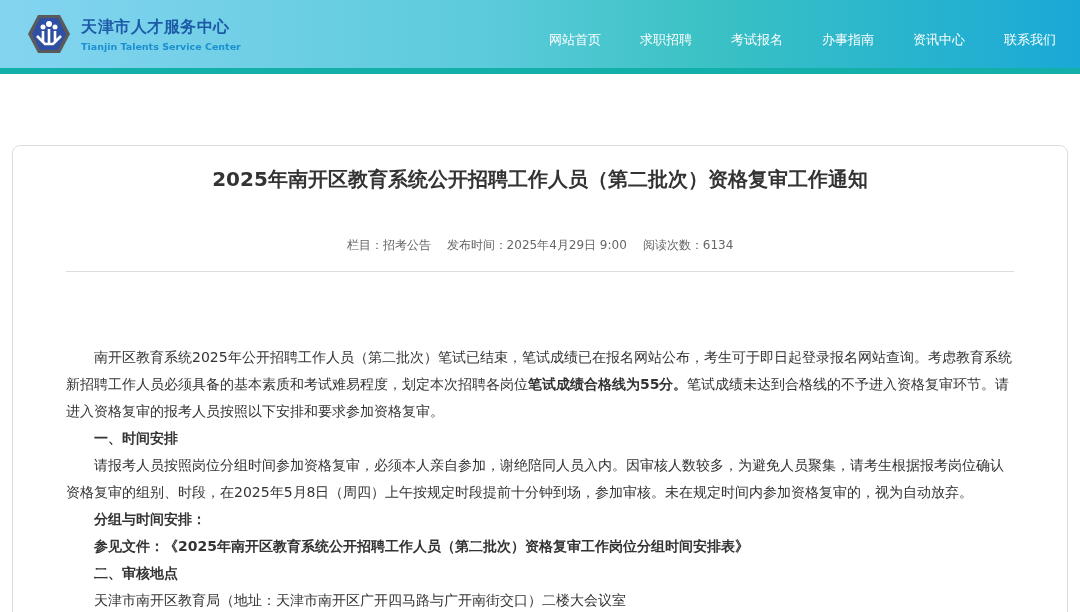 This screenshot has height=612, width=1080. I want to click on body-paragraph: 请报考人员按照岗位分组时间参加资格复审，必须本人亲自参加，谢绝陪同人员入内。因审核人数较多，为避免人员聚集，请考生根据报考岗位确认资格复审的组别、时段，在2025年5月8日（周四）上午按规定时段提前十分钟到场，参加审核。未在规定时间内参加资格复审的，视为自动放弃。, so click(535, 479).